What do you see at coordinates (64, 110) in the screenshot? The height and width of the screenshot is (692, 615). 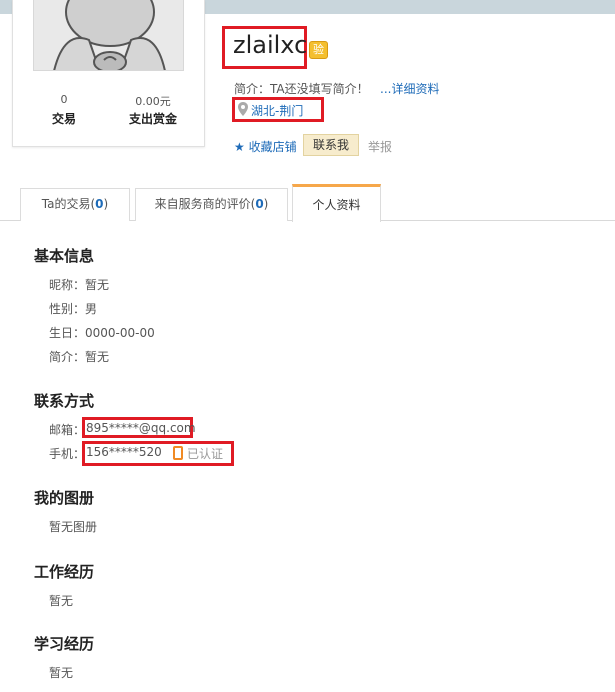 I see `stat-trades: 0 交易` at bounding box center [64, 110].